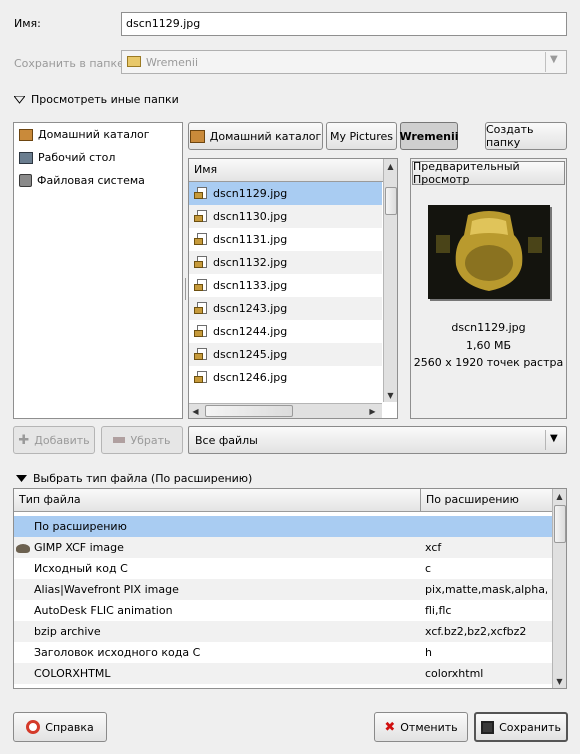 The image size is (580, 754). I want to click on scroll-right-icon: ▶, so click(372, 411).